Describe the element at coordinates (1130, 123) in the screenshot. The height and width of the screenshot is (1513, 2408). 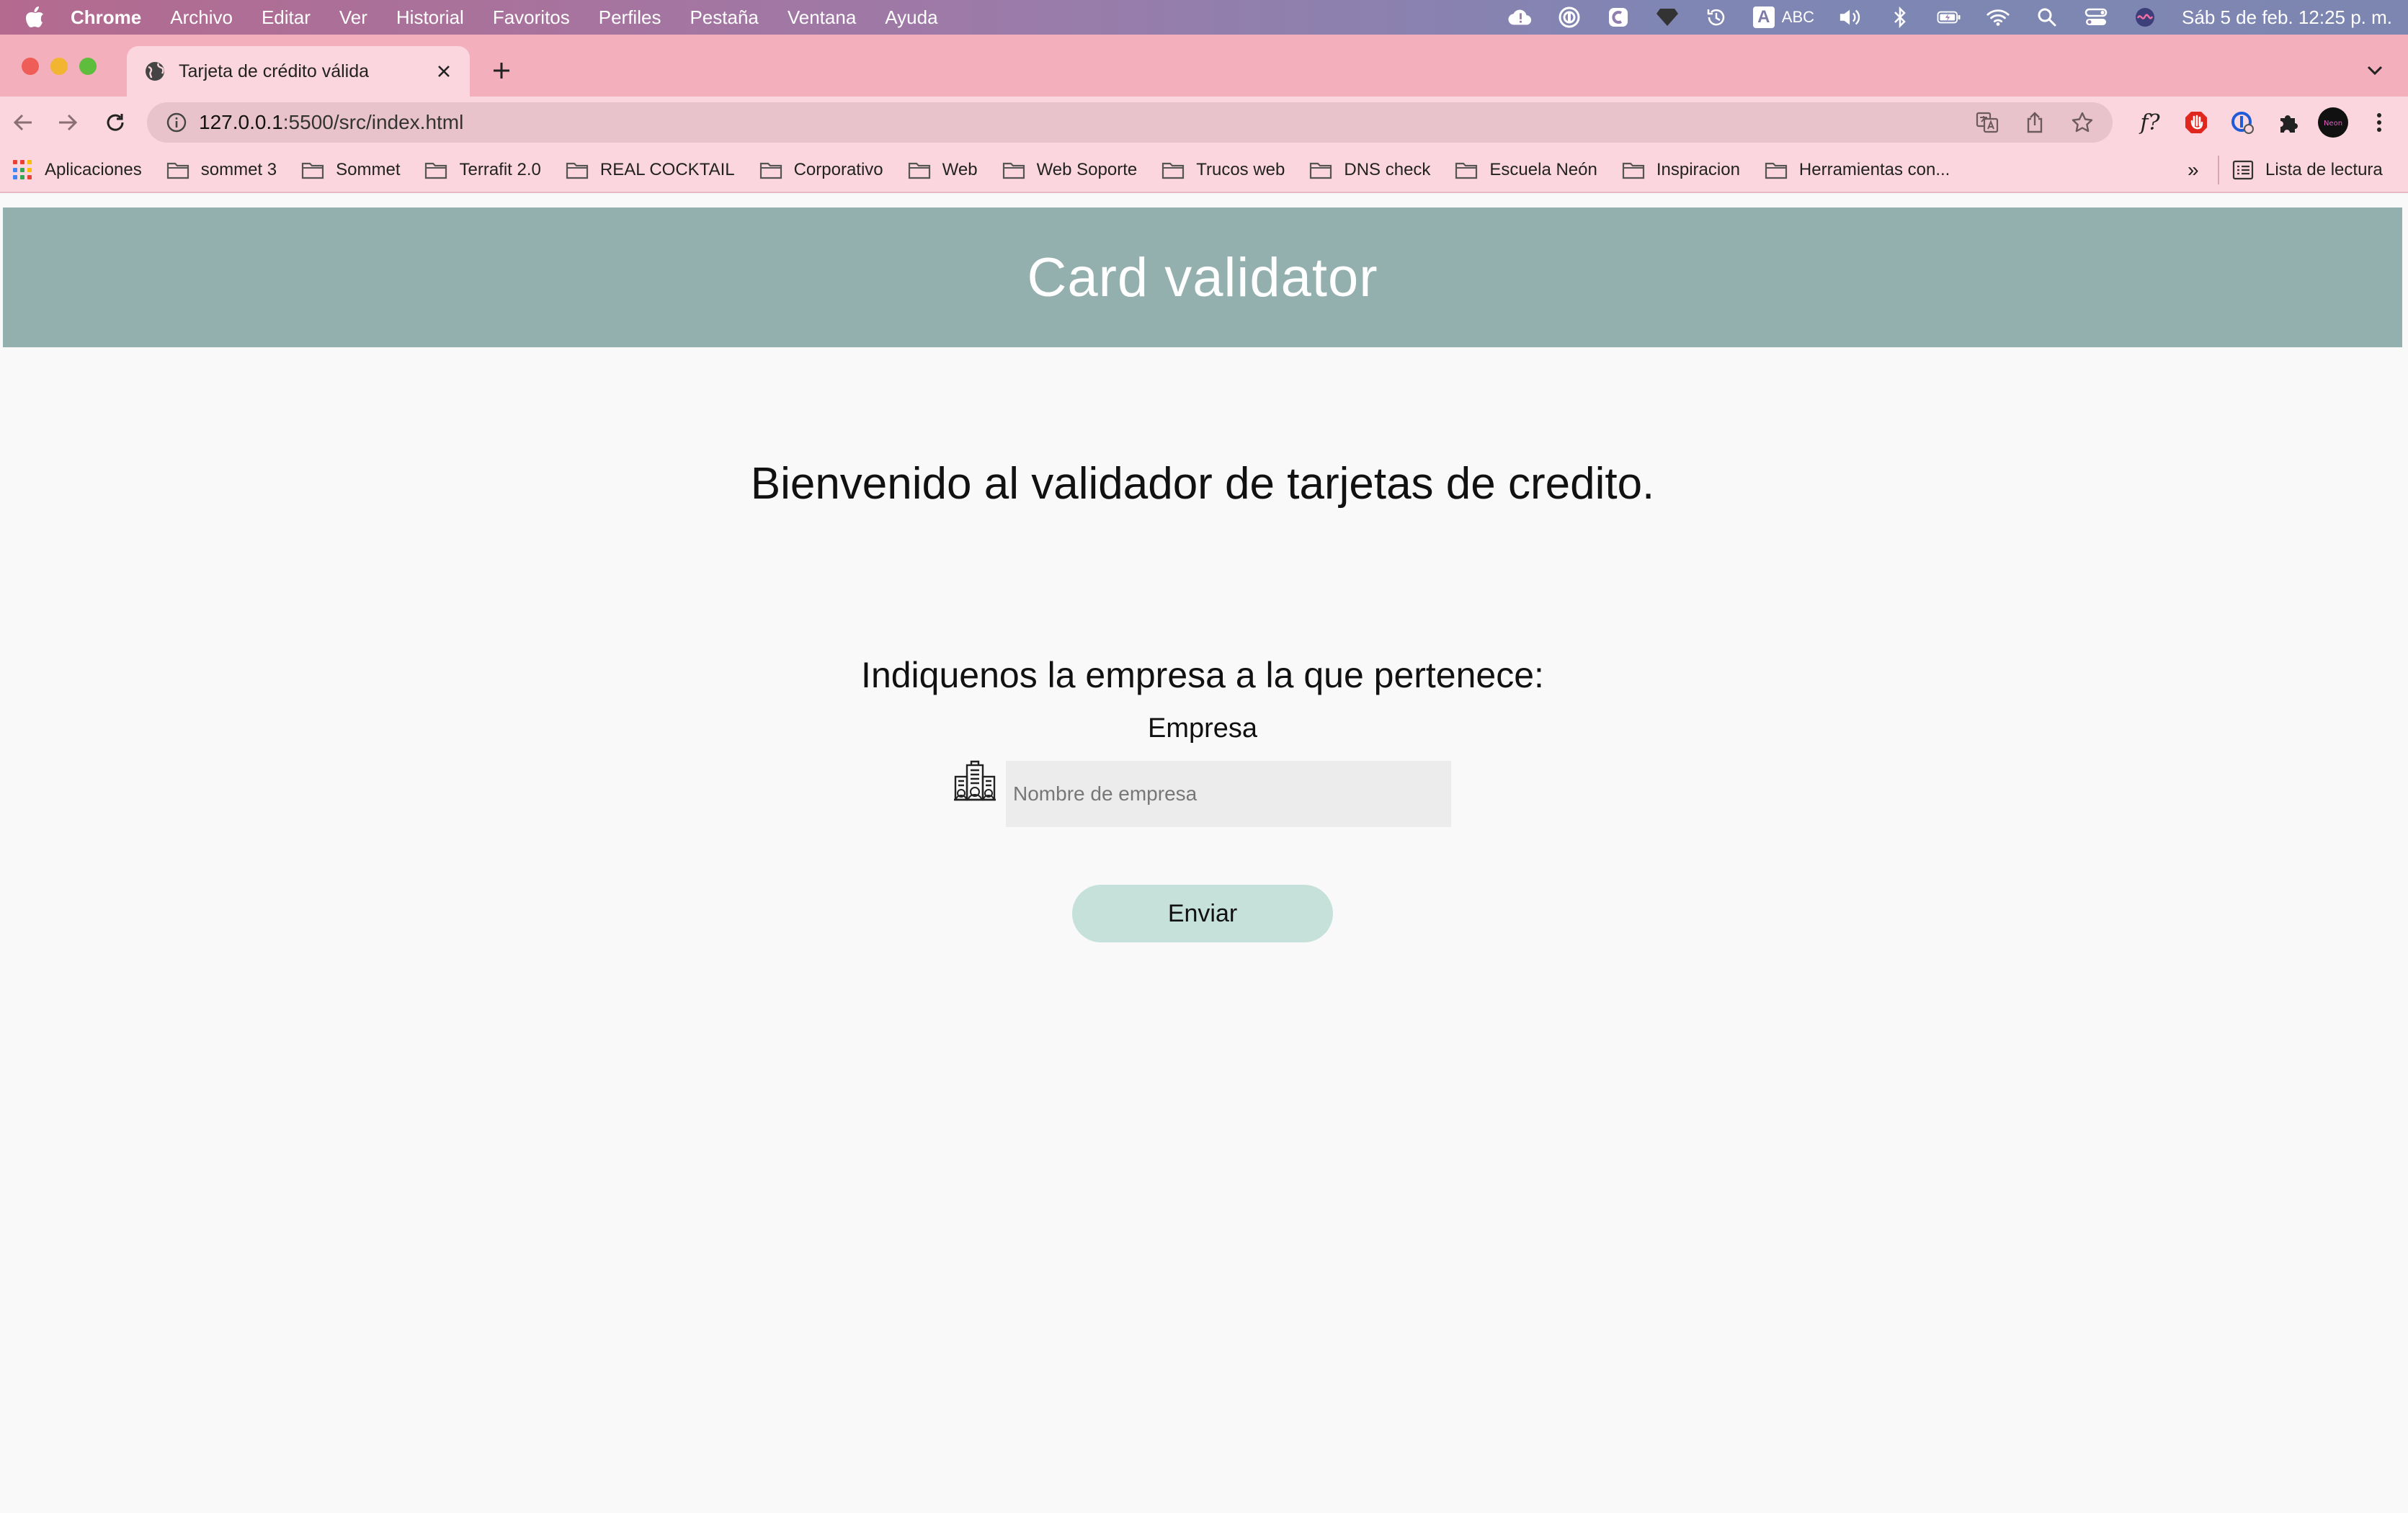
I see `address-bar: 127.0.0.1:5500/src/index.html` at that location.